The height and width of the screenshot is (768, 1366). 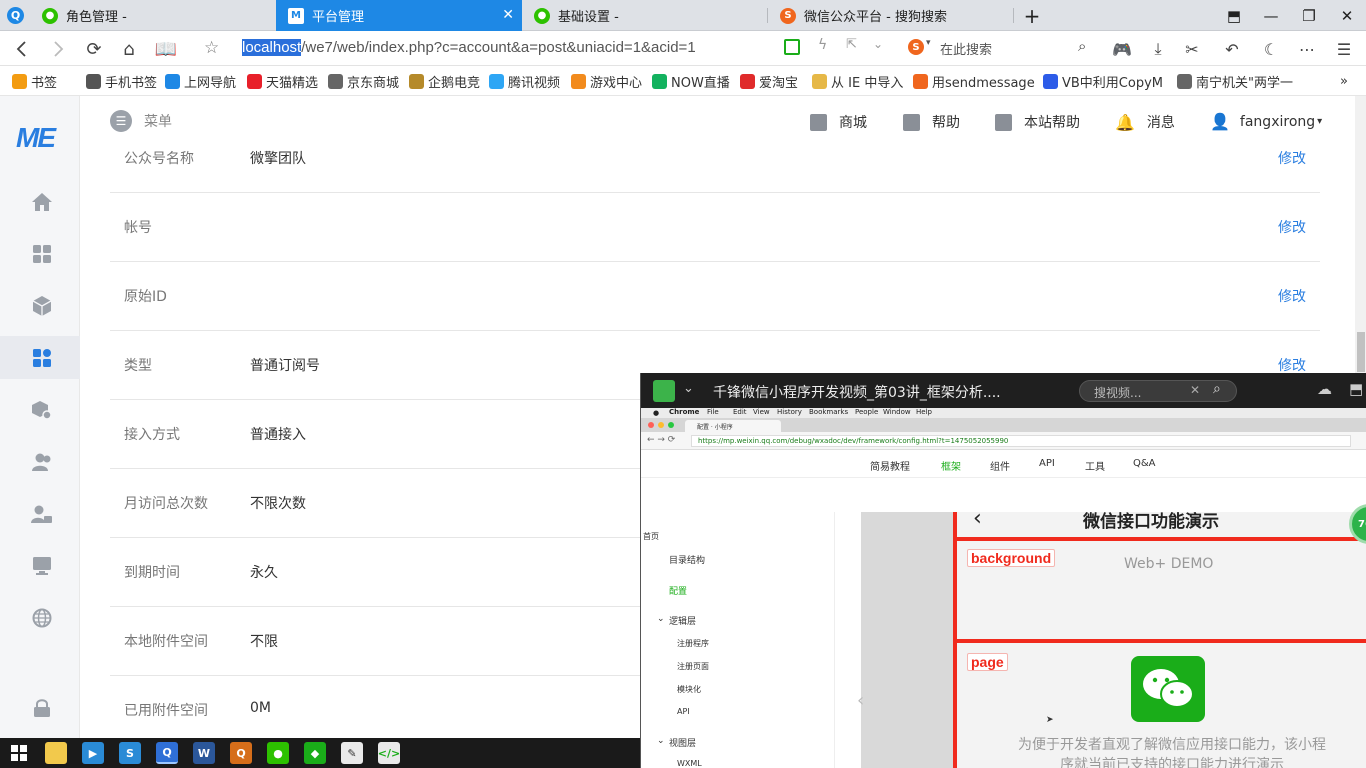 I want to click on tab-role-management: ● 角色管理 -, so click(x=152, y=15).